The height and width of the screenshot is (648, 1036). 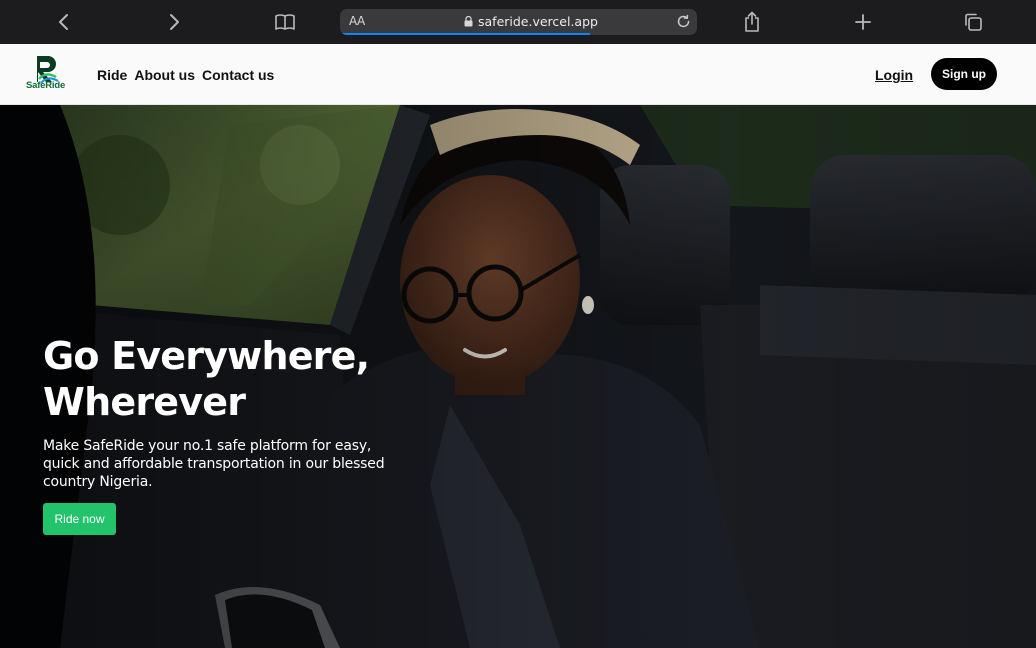 I want to click on plus-icon, so click(x=863, y=22).